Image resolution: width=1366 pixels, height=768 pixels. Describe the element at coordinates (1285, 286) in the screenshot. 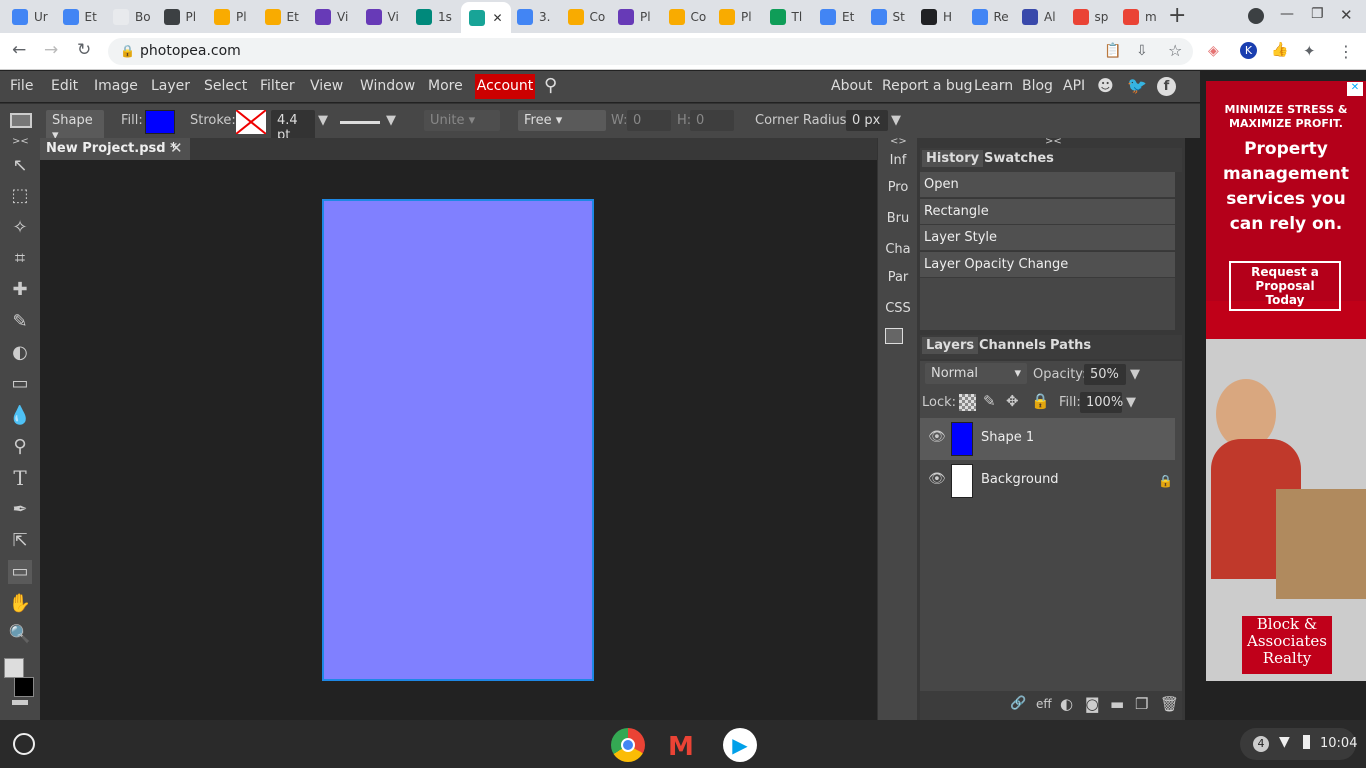

I see `ad-cta-button: Request a Proposal Today` at that location.